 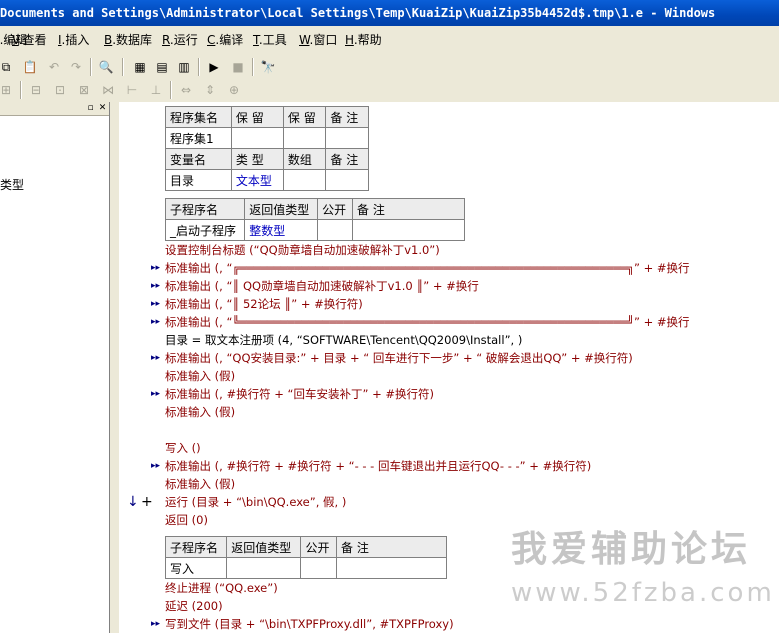 I want to click on undo-icon: ↶, so click(x=54, y=67).